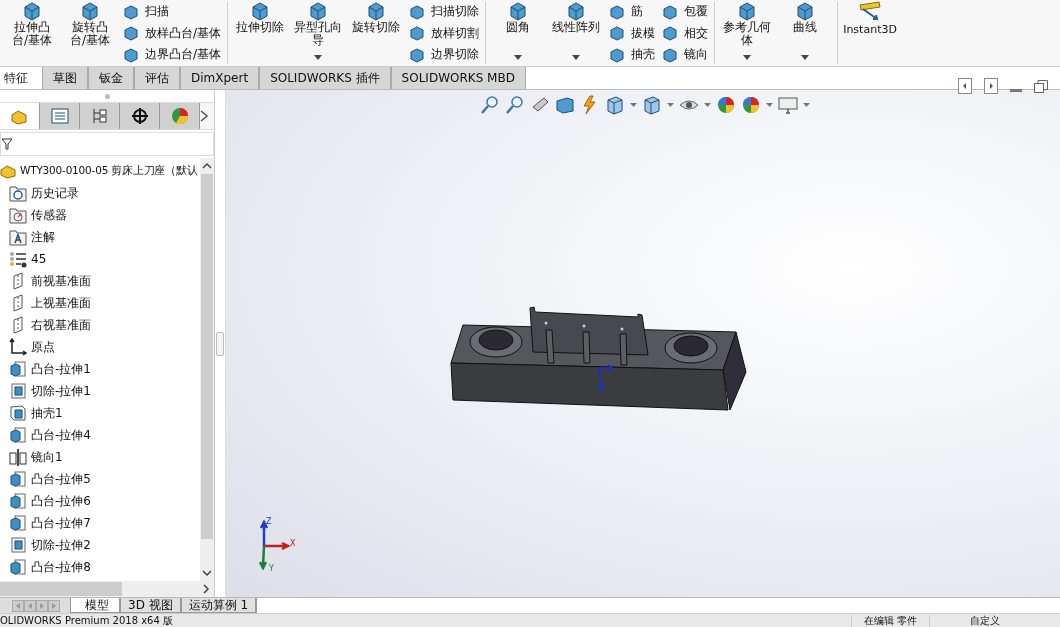 The width and height of the screenshot is (1060, 627). What do you see at coordinates (994, 620) in the screenshot?
I see `units-dropdown: 自定义` at bounding box center [994, 620].